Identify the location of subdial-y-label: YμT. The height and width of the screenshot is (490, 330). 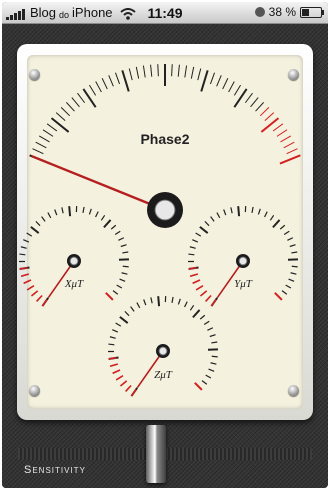
(243, 284).